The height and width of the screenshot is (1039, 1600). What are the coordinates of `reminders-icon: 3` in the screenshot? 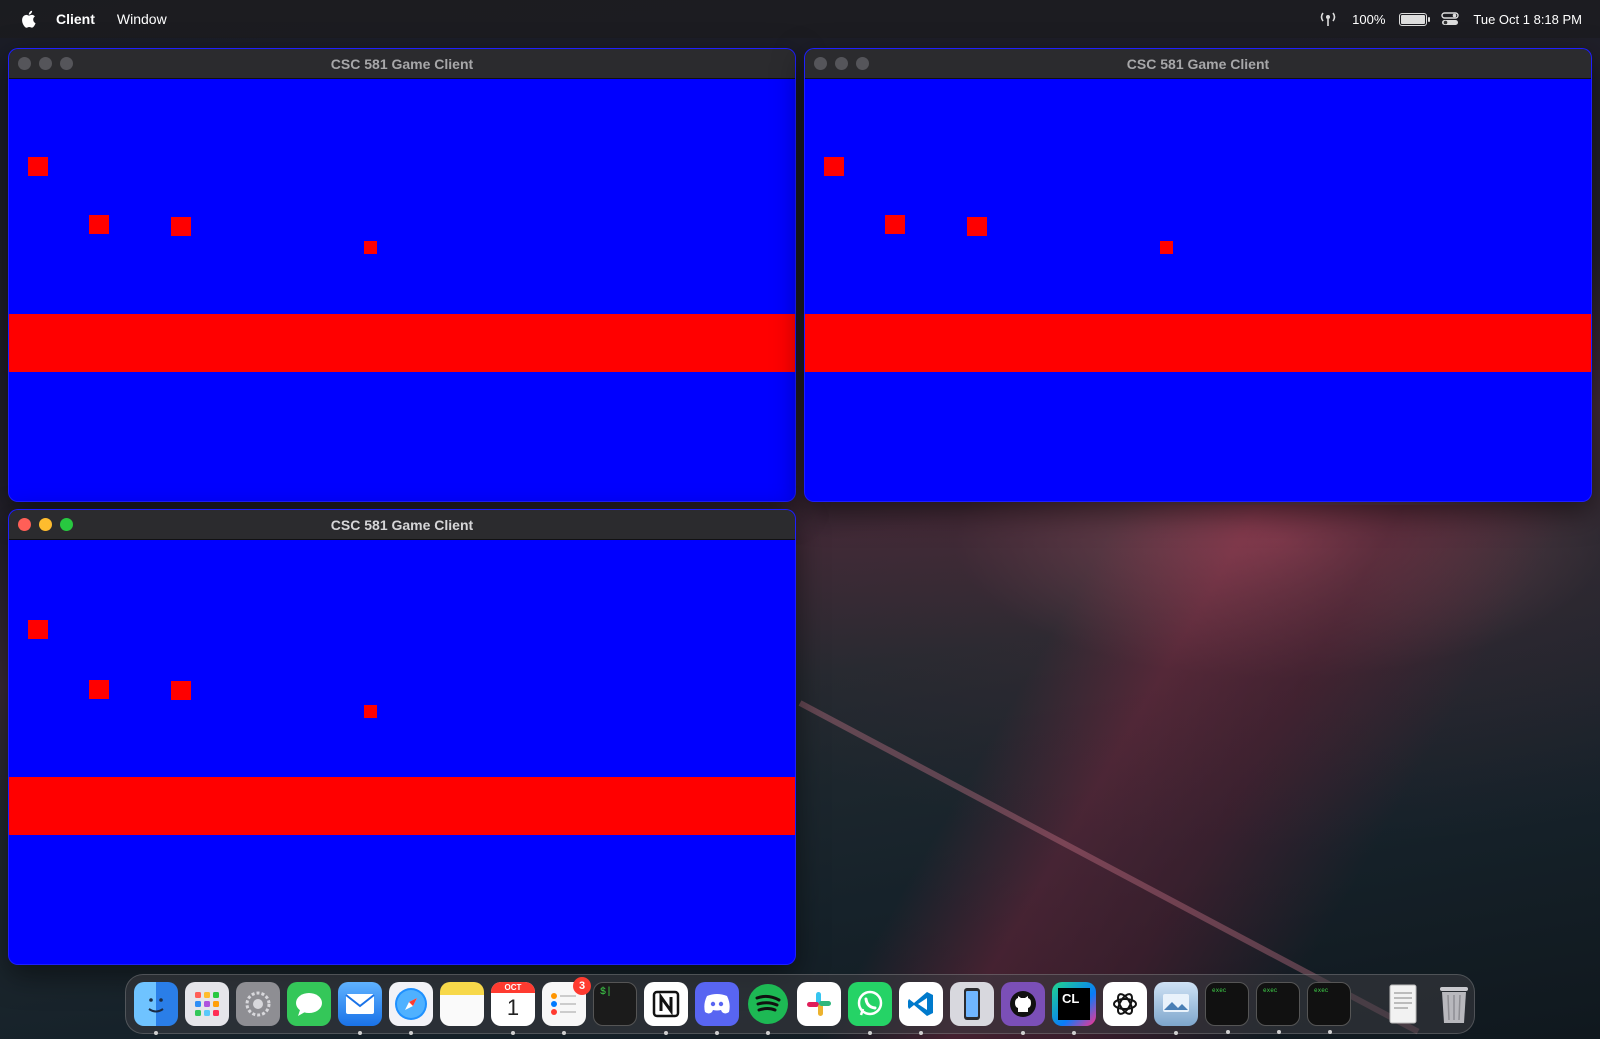 It's located at (566, 1006).